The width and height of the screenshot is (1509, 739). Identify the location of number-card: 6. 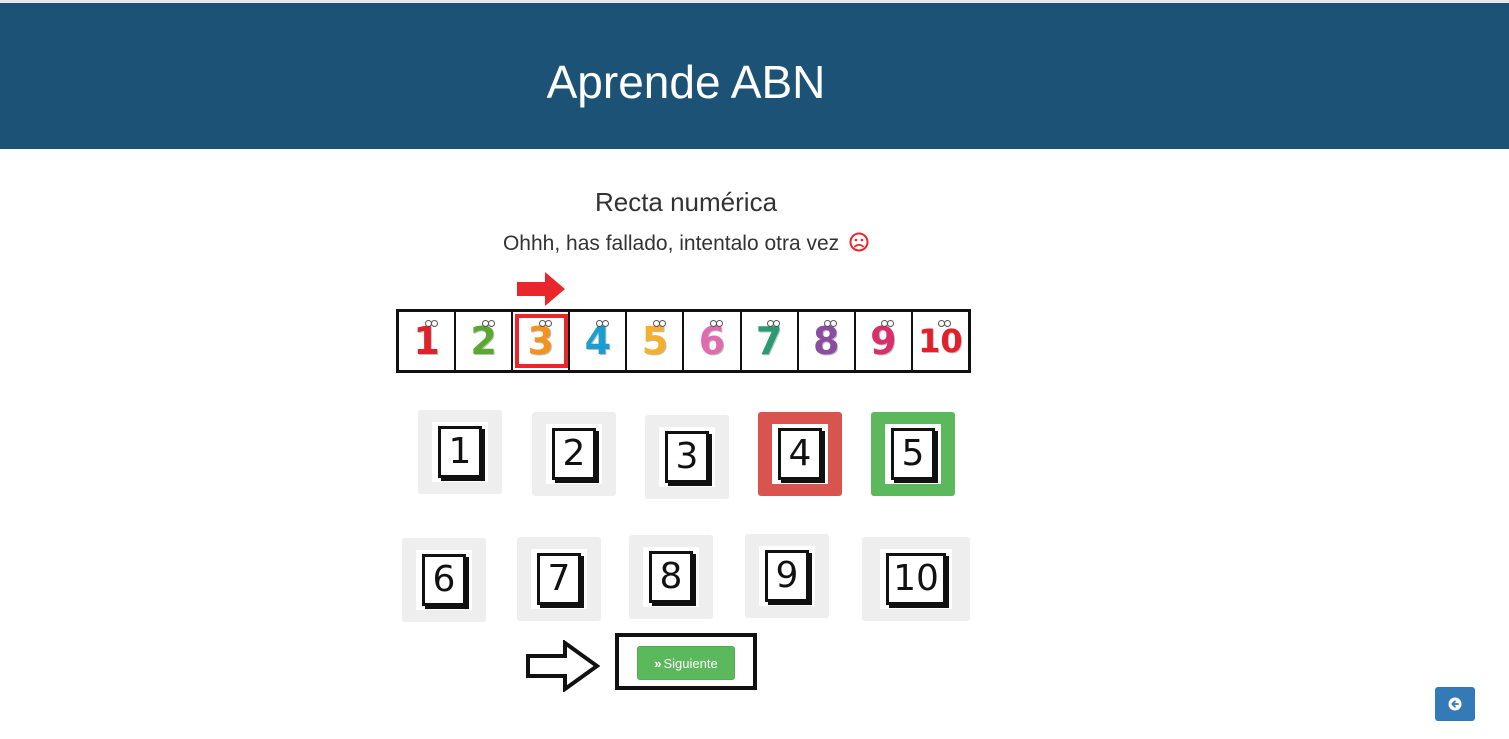
(444, 580).